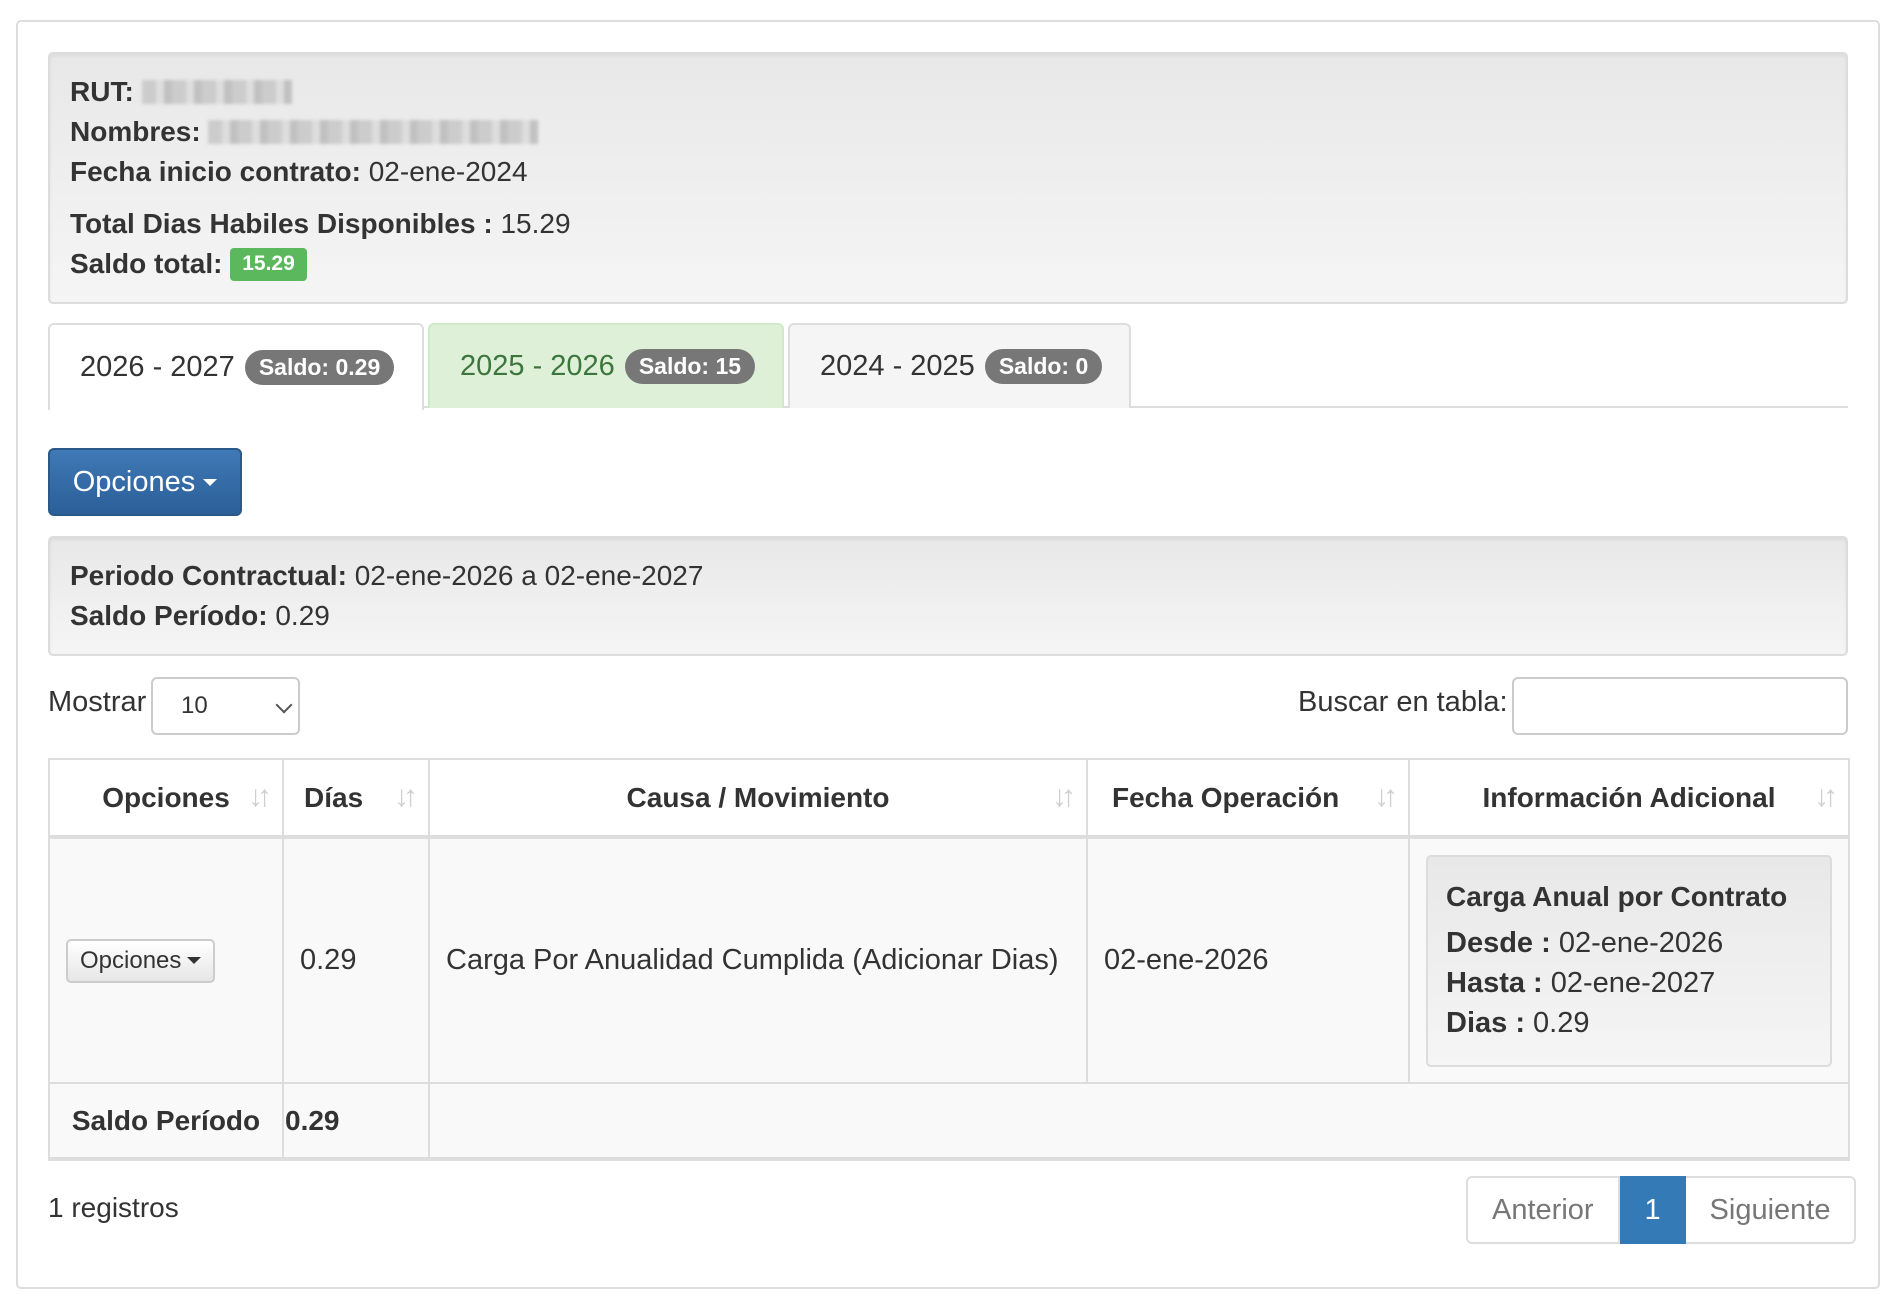 This screenshot has width=1888, height=1297. What do you see at coordinates (1680, 706) in the screenshot?
I see `search-input` at bounding box center [1680, 706].